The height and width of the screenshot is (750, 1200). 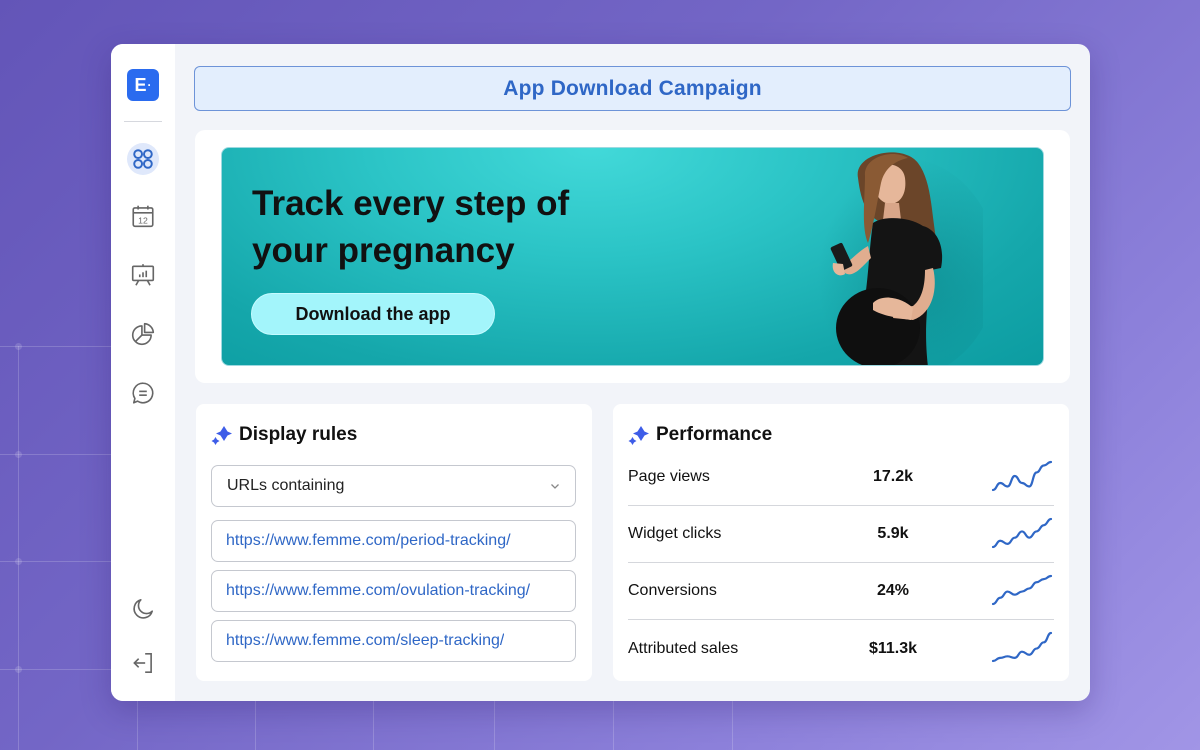 I want to click on url-rule-value: https://www.femme.com/period-tracking/, so click(x=368, y=540).